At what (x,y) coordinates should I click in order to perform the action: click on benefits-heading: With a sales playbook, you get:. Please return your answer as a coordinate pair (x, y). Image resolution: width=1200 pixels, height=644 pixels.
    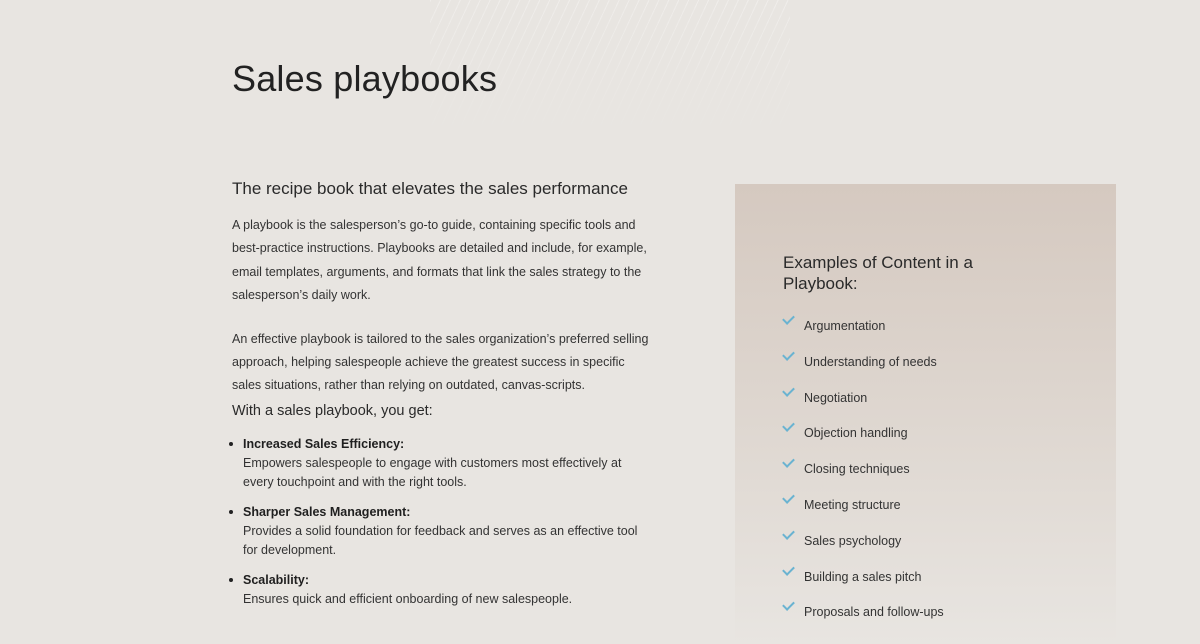
    Looking at the image, I should click on (332, 410).